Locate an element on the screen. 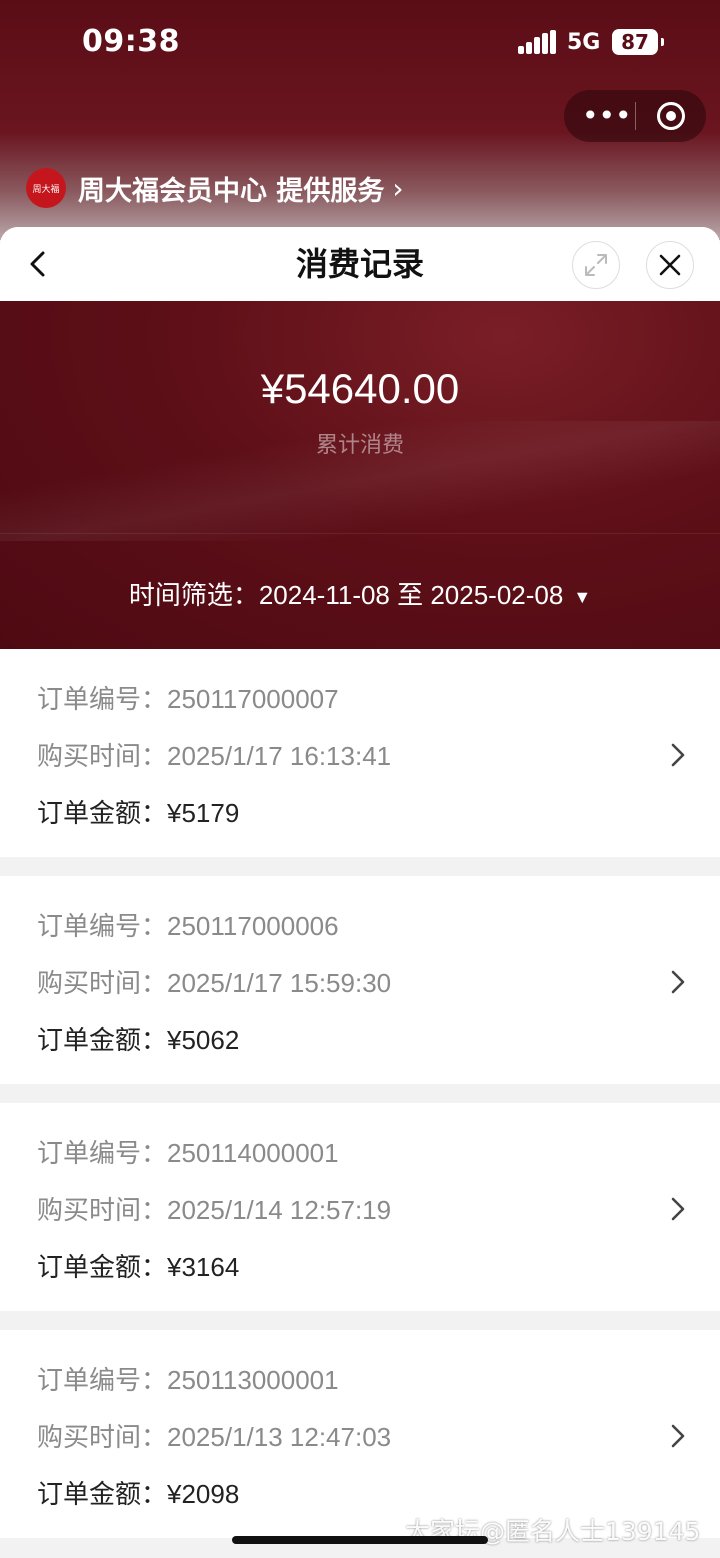  filter-range: 2024-11-08 至 2025-02-08 is located at coordinates (411, 595).